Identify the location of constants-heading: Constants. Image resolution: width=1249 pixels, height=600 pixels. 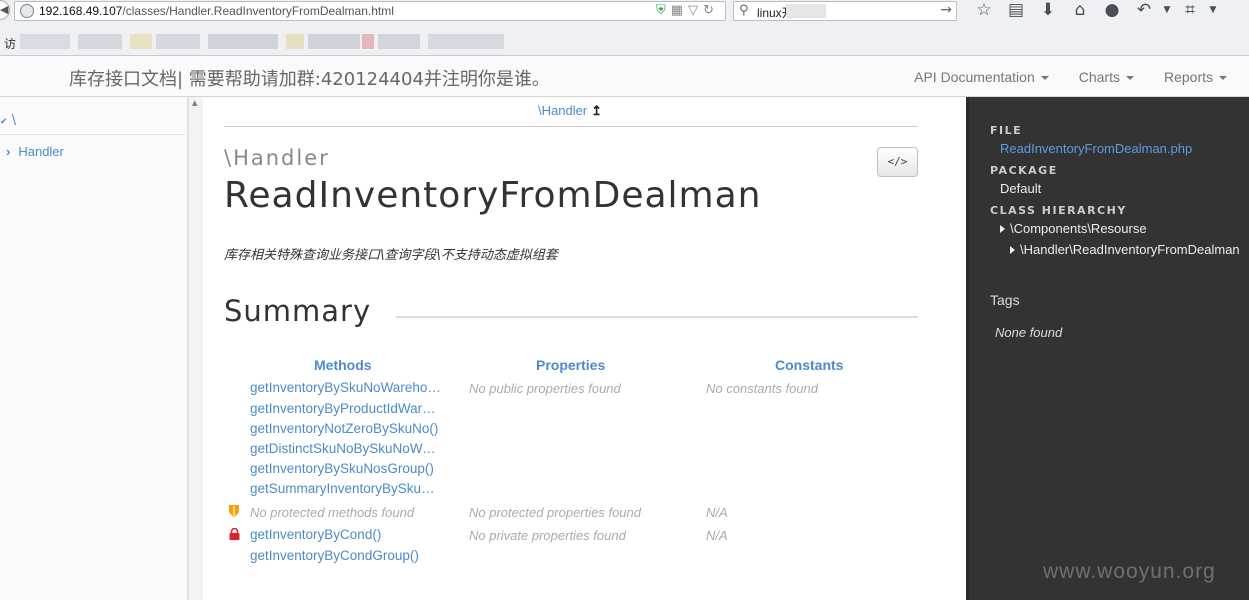
(809, 365).